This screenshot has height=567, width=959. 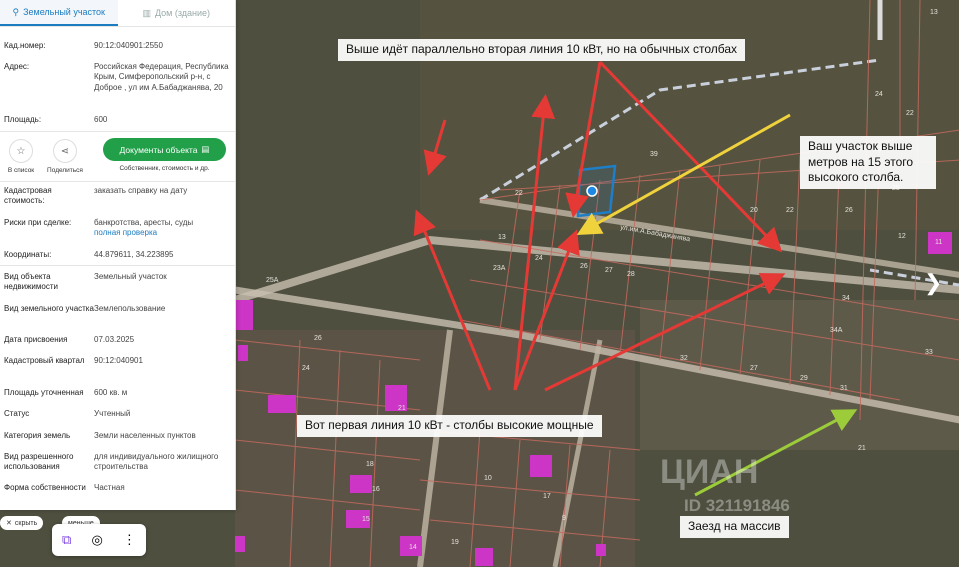 I want to click on full-check-link: полная проверка, so click(x=162, y=233).